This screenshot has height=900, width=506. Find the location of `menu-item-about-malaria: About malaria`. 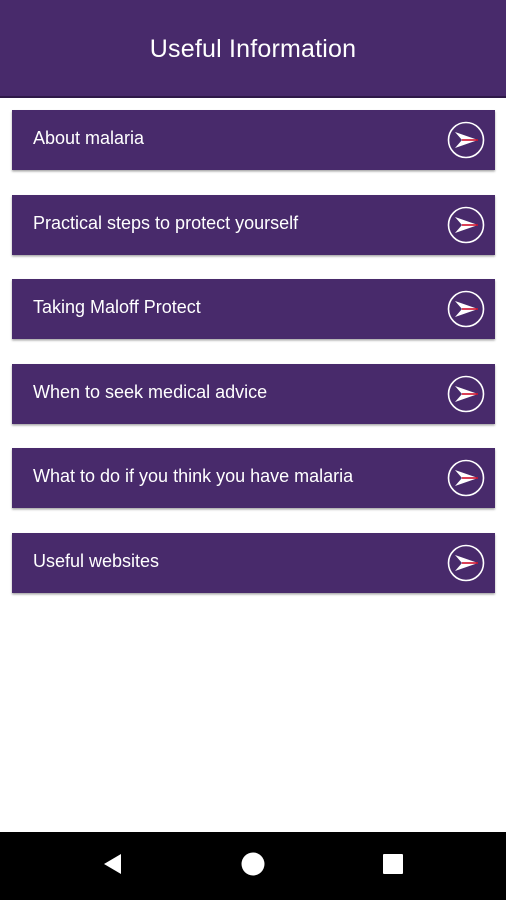

menu-item-about-malaria: About malaria is located at coordinates (253, 140).